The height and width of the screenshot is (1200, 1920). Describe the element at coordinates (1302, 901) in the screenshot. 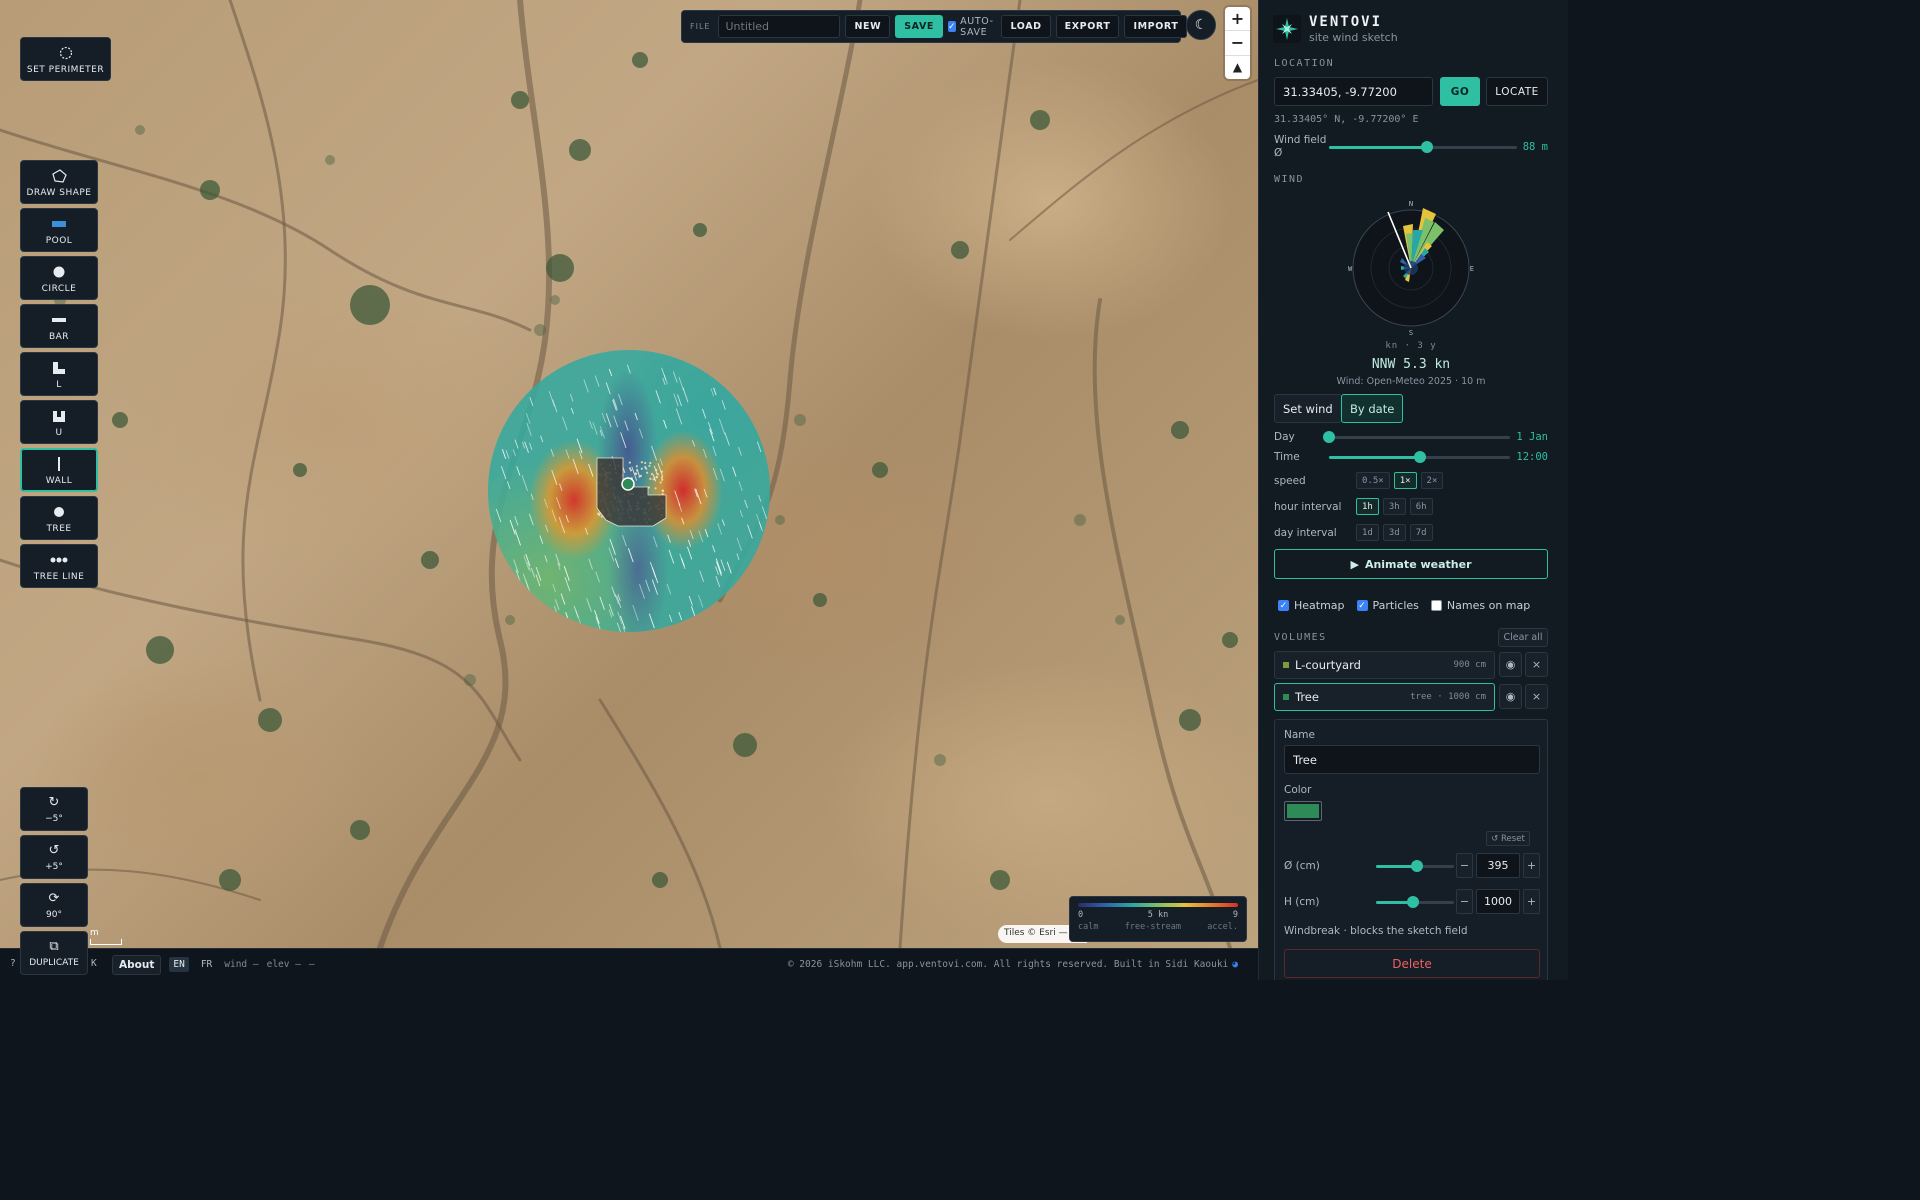

I see `height-label: H (cm)` at that location.